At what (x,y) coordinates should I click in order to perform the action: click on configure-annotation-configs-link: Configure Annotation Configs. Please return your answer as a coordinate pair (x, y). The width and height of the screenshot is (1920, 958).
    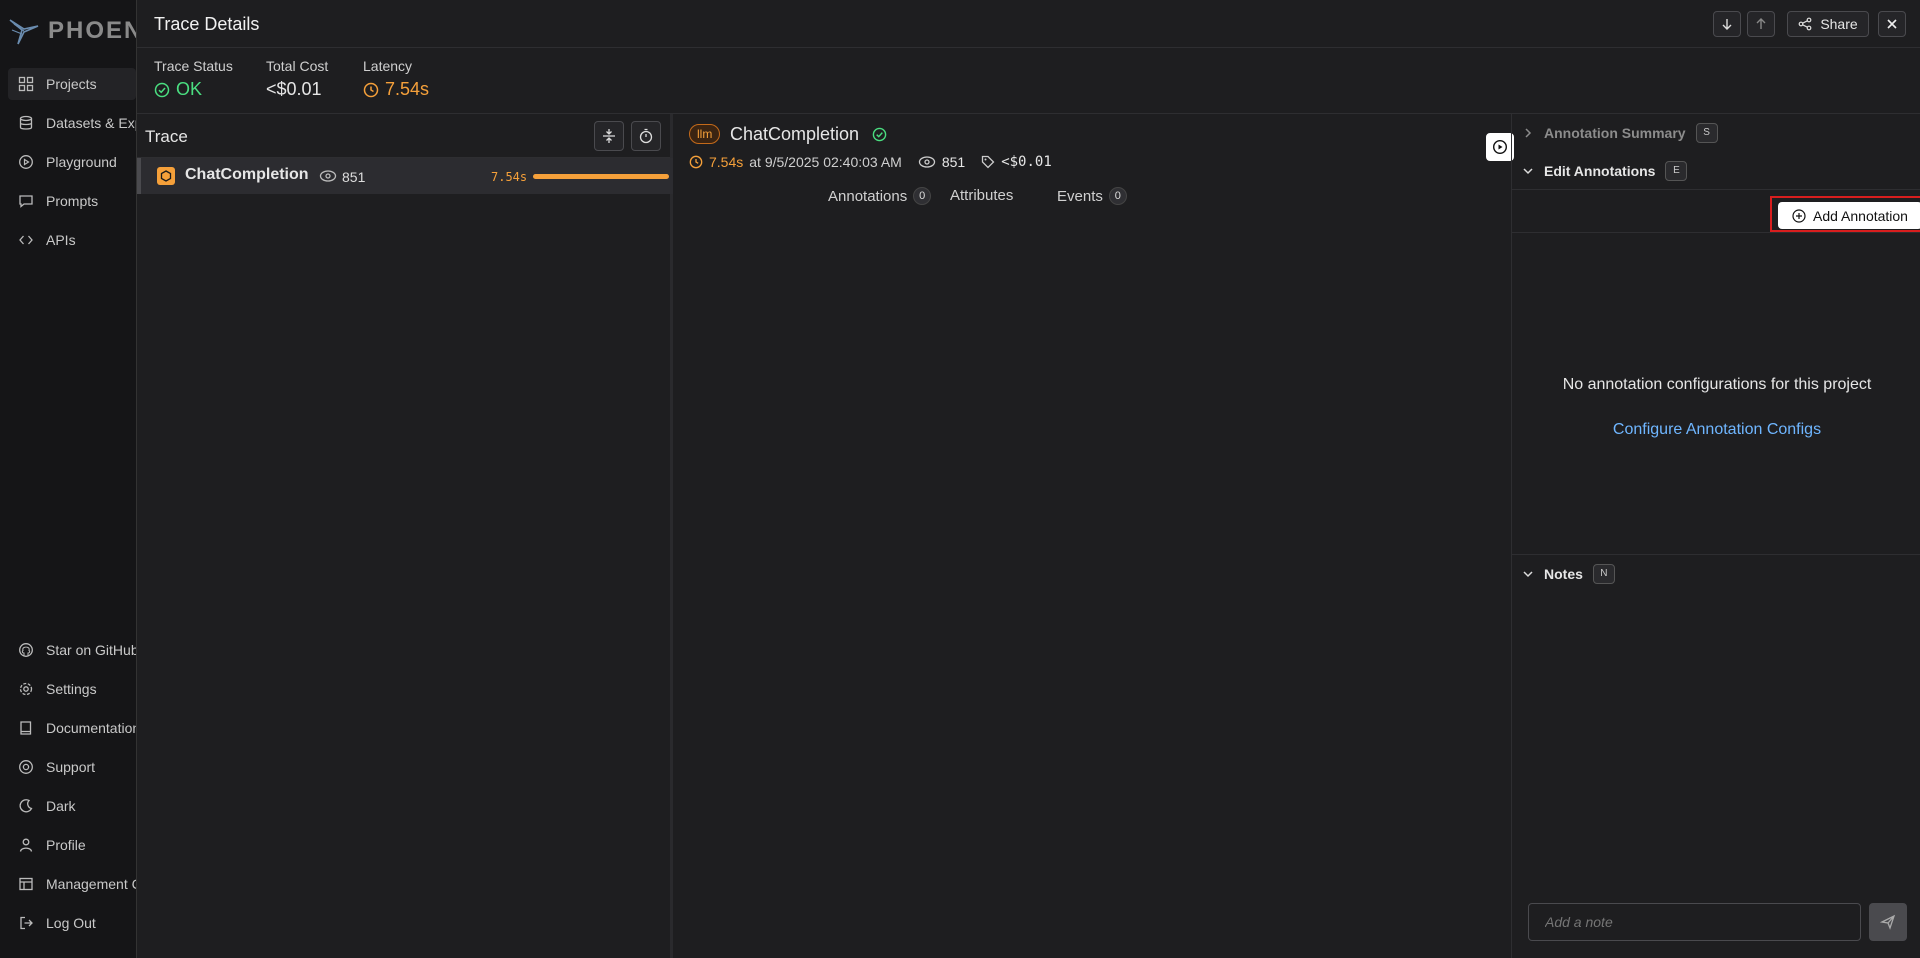
    Looking at the image, I should click on (1716, 430).